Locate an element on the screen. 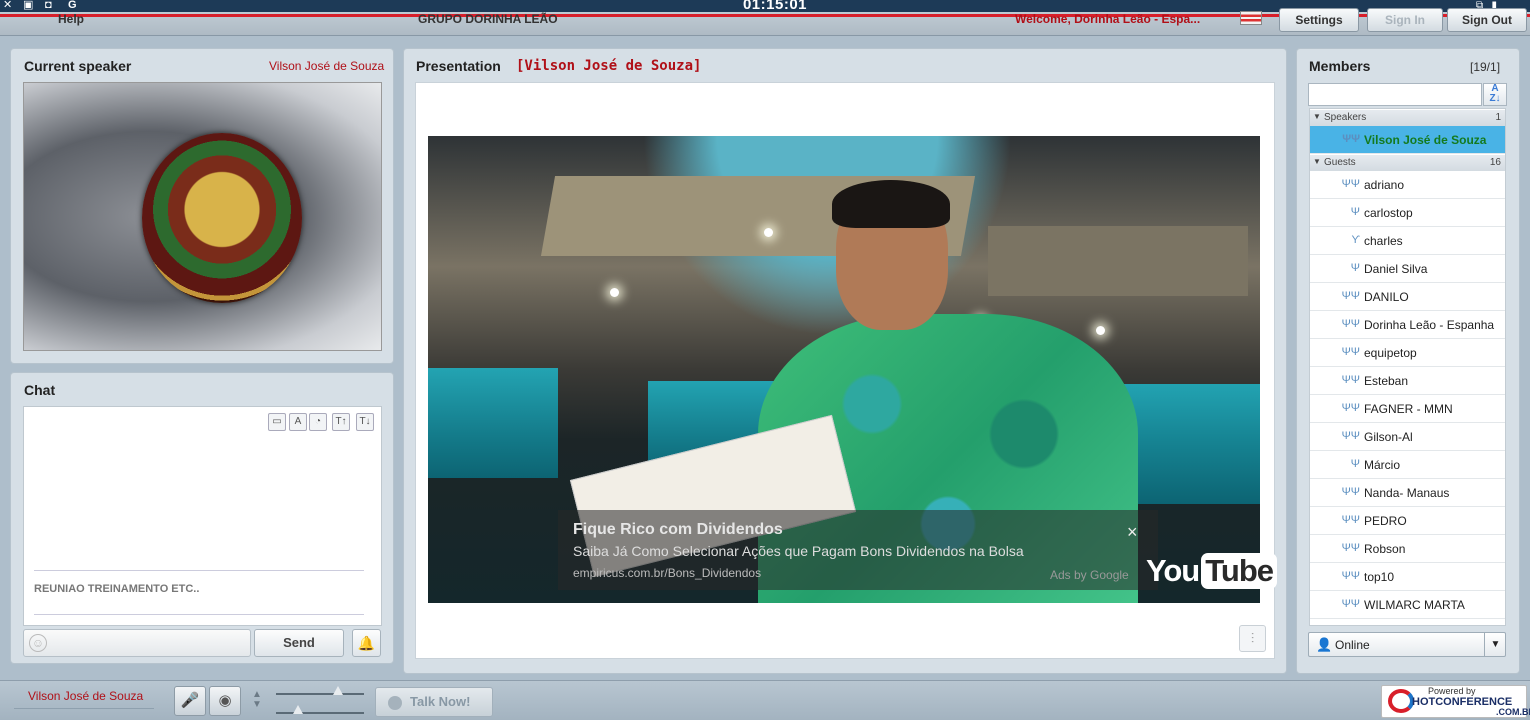 The image size is (1530, 720). talk-icon is located at coordinates (395, 702).